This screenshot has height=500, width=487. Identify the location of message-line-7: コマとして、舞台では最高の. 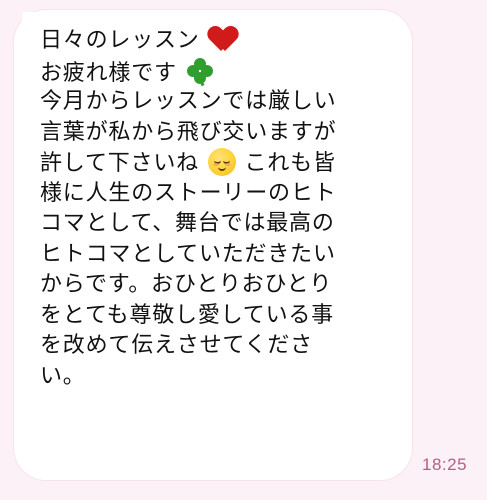
(187, 223).